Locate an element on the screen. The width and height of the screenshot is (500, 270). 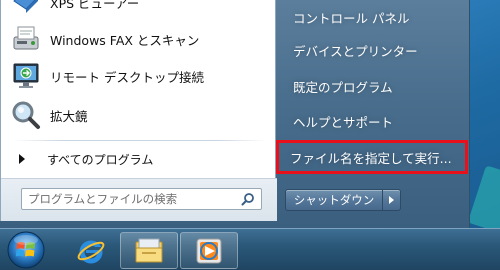
right-item-label: コントロール パネル is located at coordinates (351, 18).